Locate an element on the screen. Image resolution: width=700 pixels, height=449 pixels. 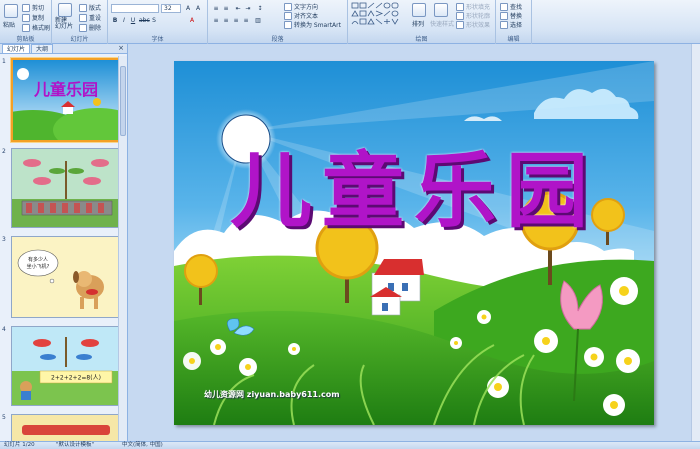
tab-outline: 大纲 is located at coordinates (42, 48).